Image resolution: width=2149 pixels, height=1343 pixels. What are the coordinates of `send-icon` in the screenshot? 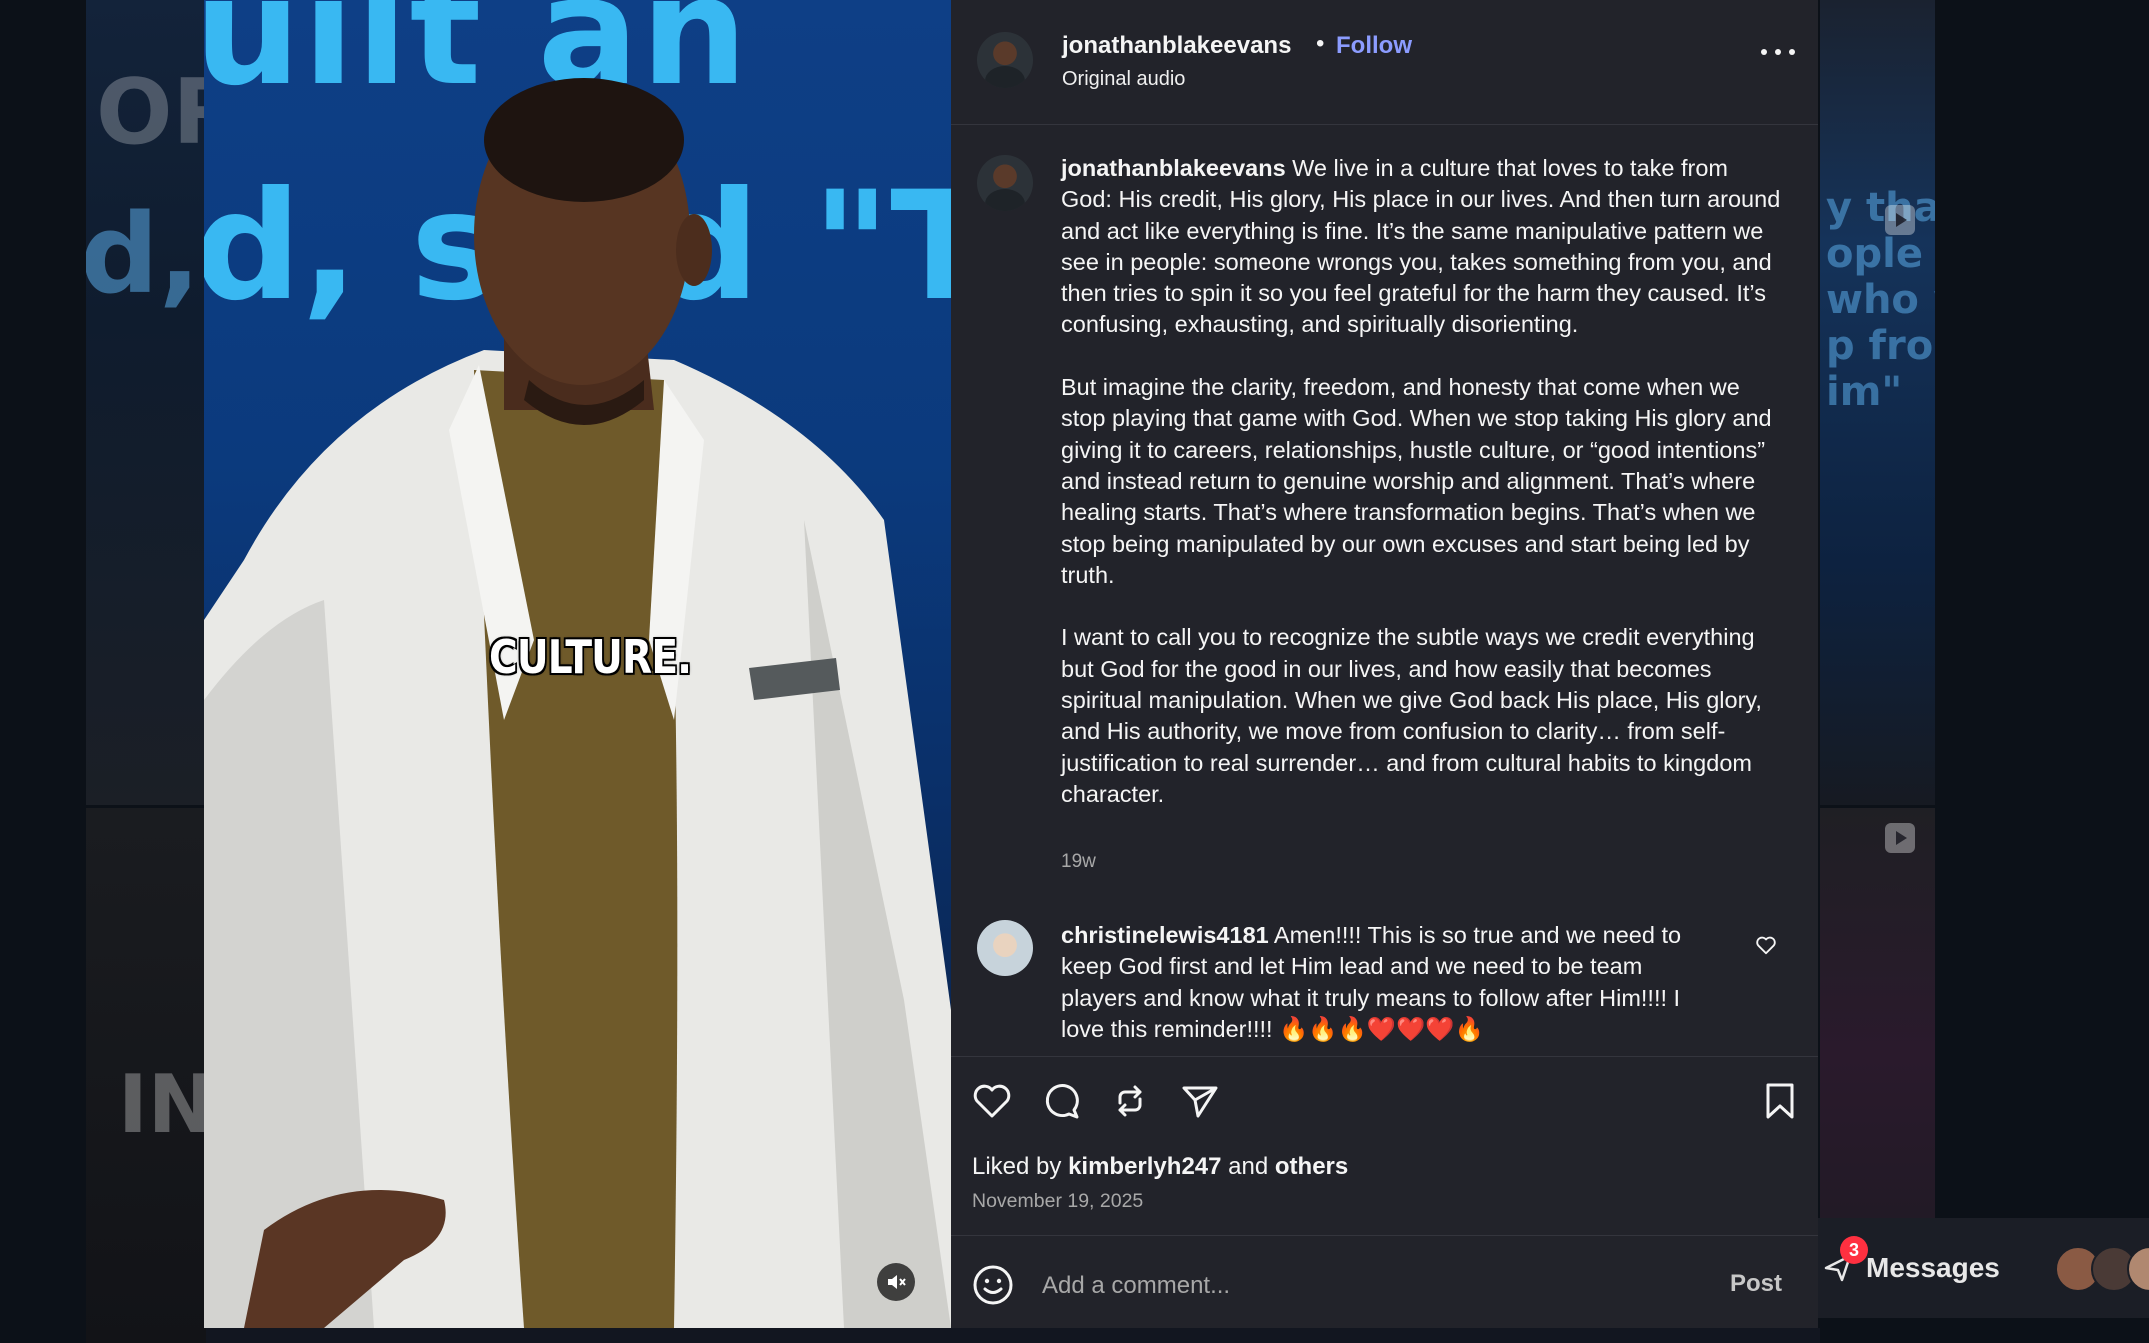 It's located at (1200, 1102).